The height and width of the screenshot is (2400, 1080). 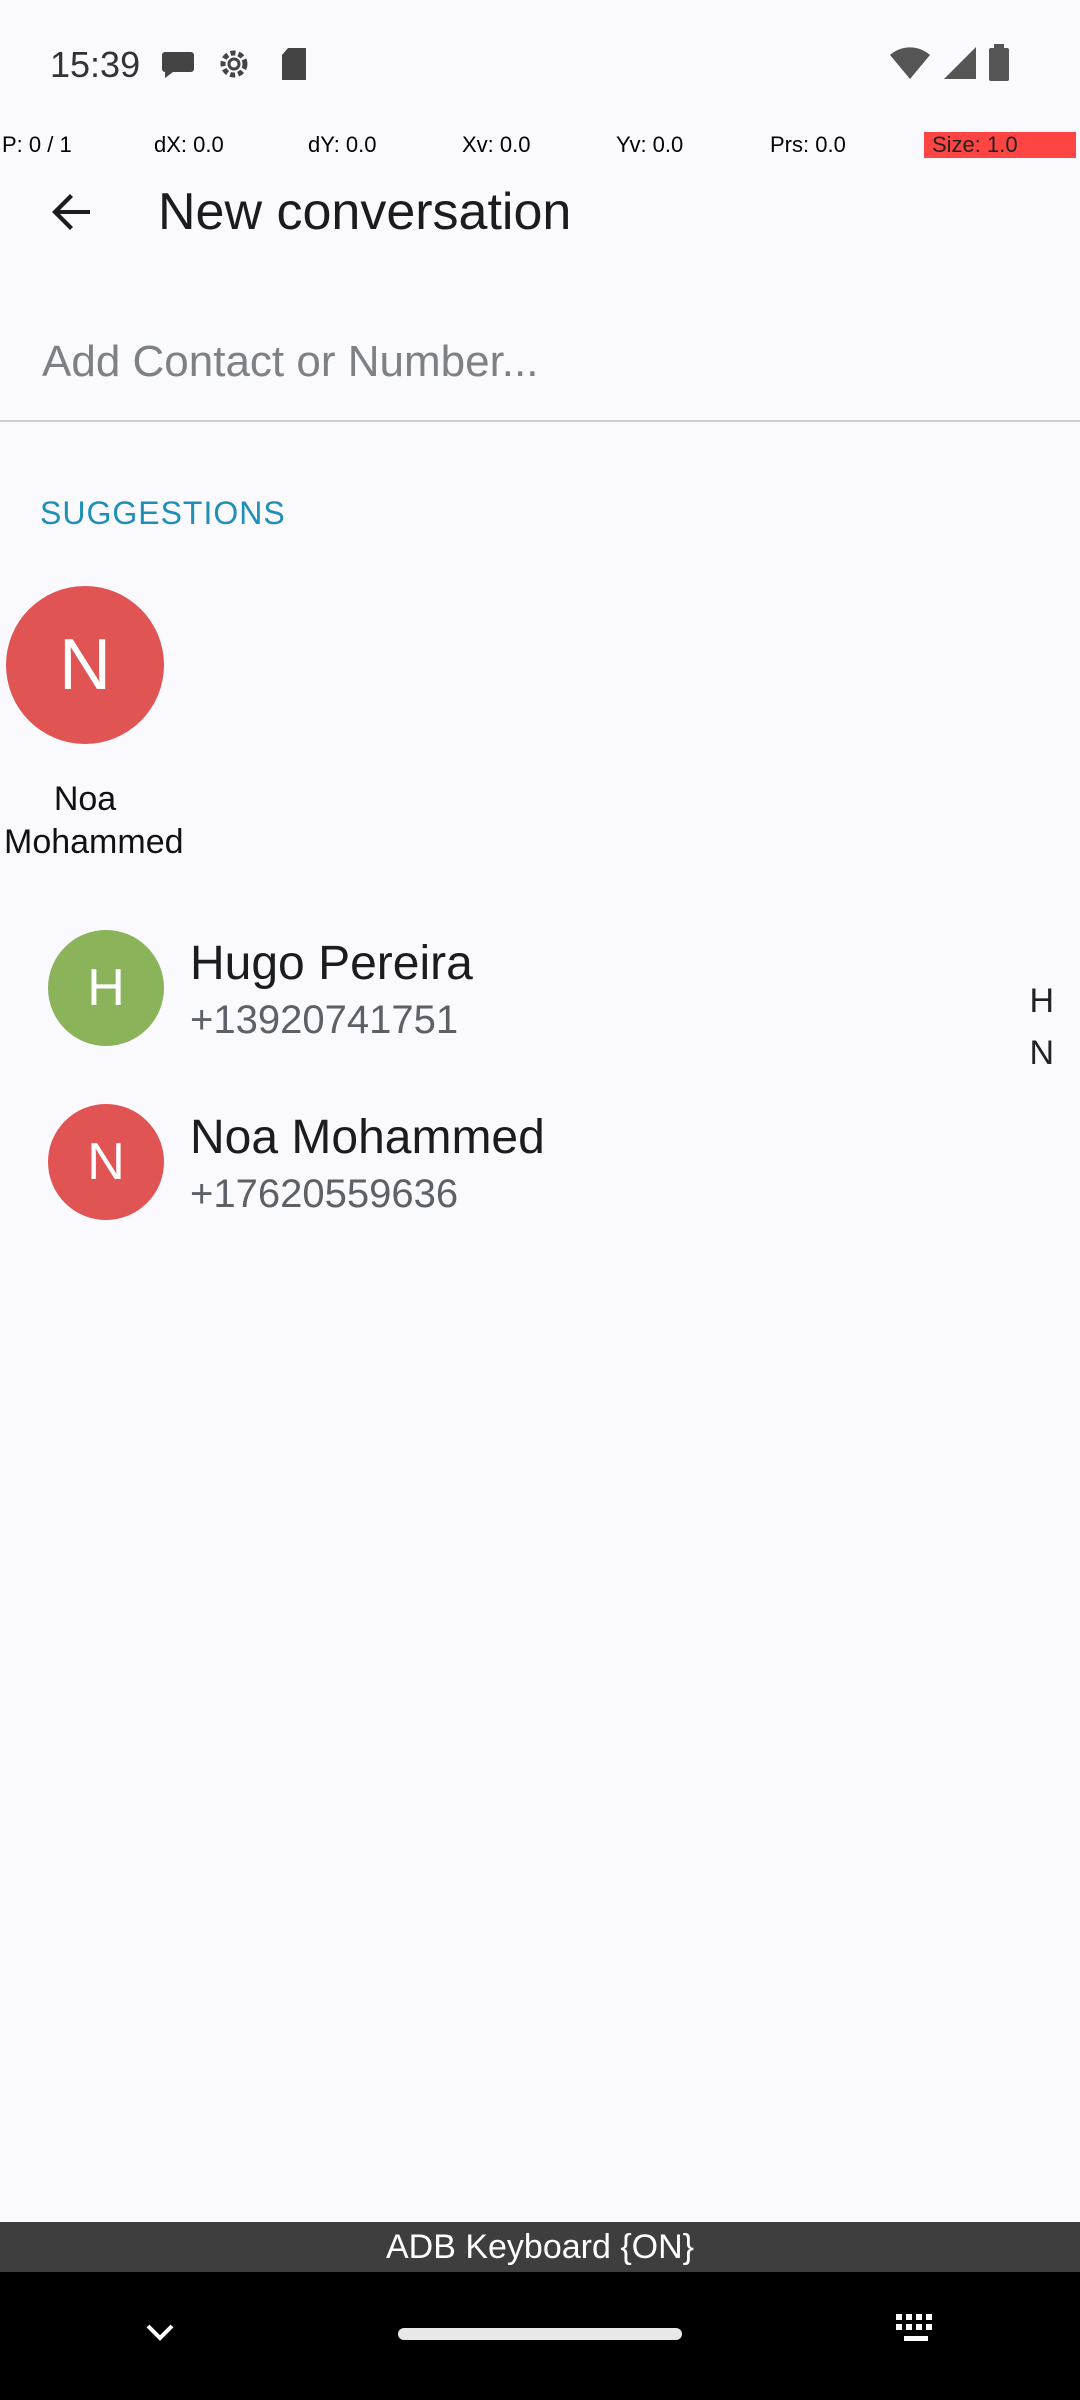 I want to click on debug-pointer: P: 0 / 1, so click(x=37, y=144).